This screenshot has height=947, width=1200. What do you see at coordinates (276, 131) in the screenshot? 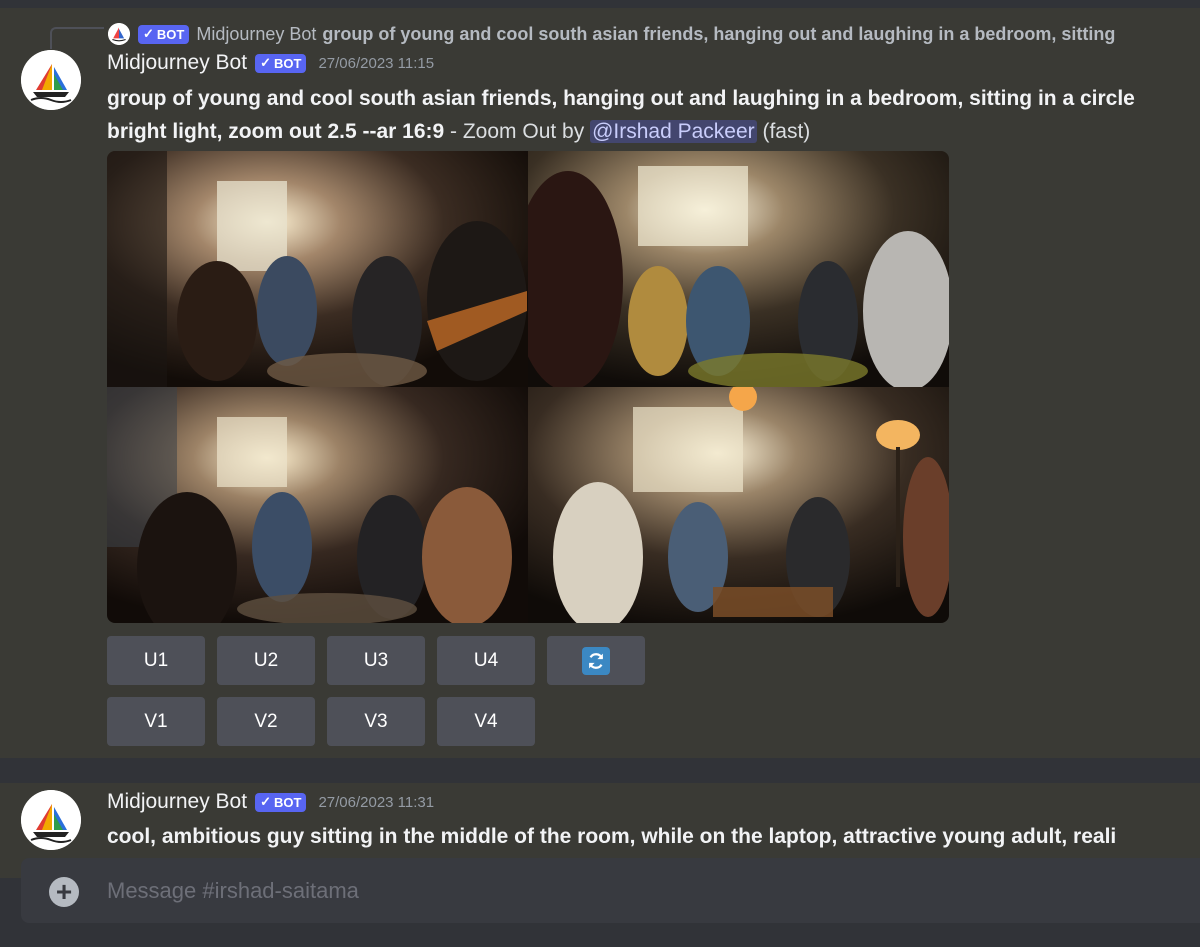
I see `prompt-line-2-text: bright light, zoom out 2.5 --ar 16:9` at bounding box center [276, 131].